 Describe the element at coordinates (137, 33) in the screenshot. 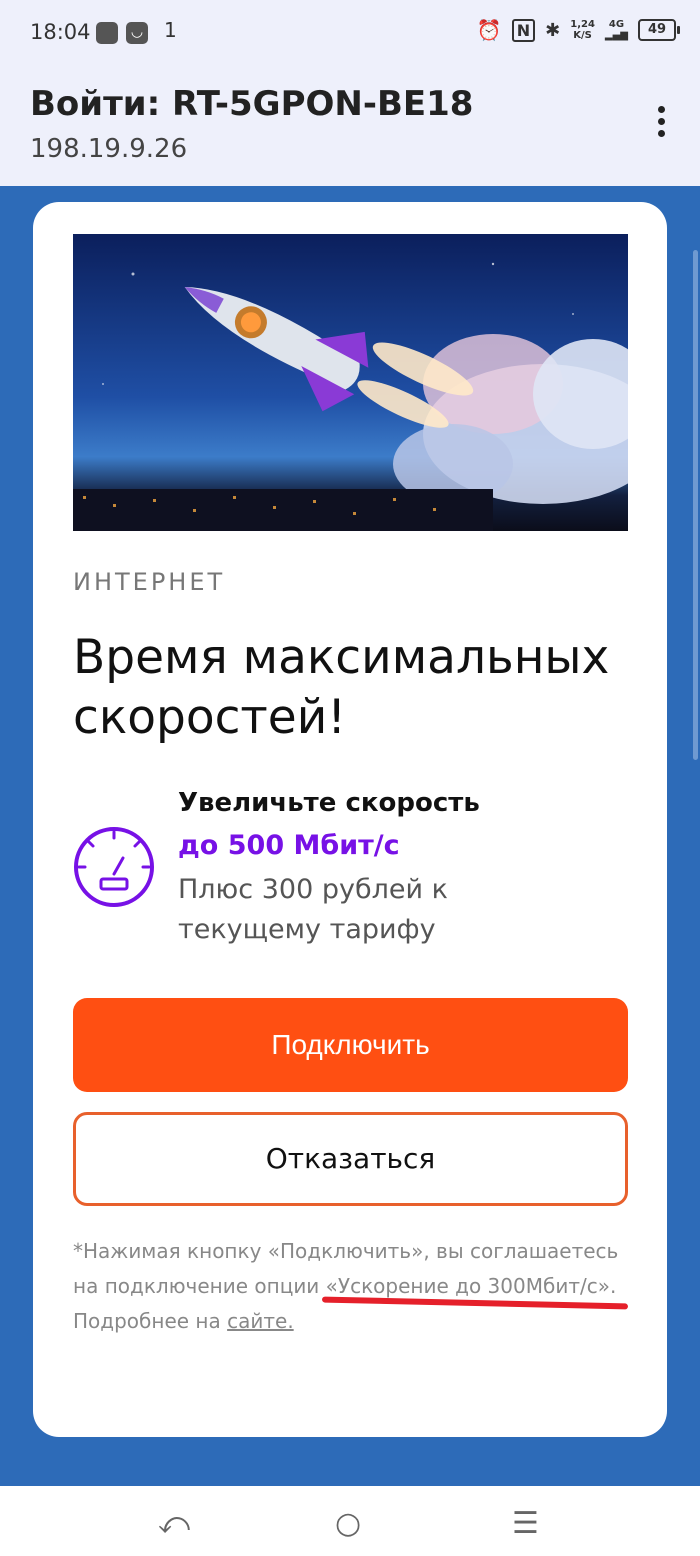

I see `shopping-bag-icon: ◡` at that location.